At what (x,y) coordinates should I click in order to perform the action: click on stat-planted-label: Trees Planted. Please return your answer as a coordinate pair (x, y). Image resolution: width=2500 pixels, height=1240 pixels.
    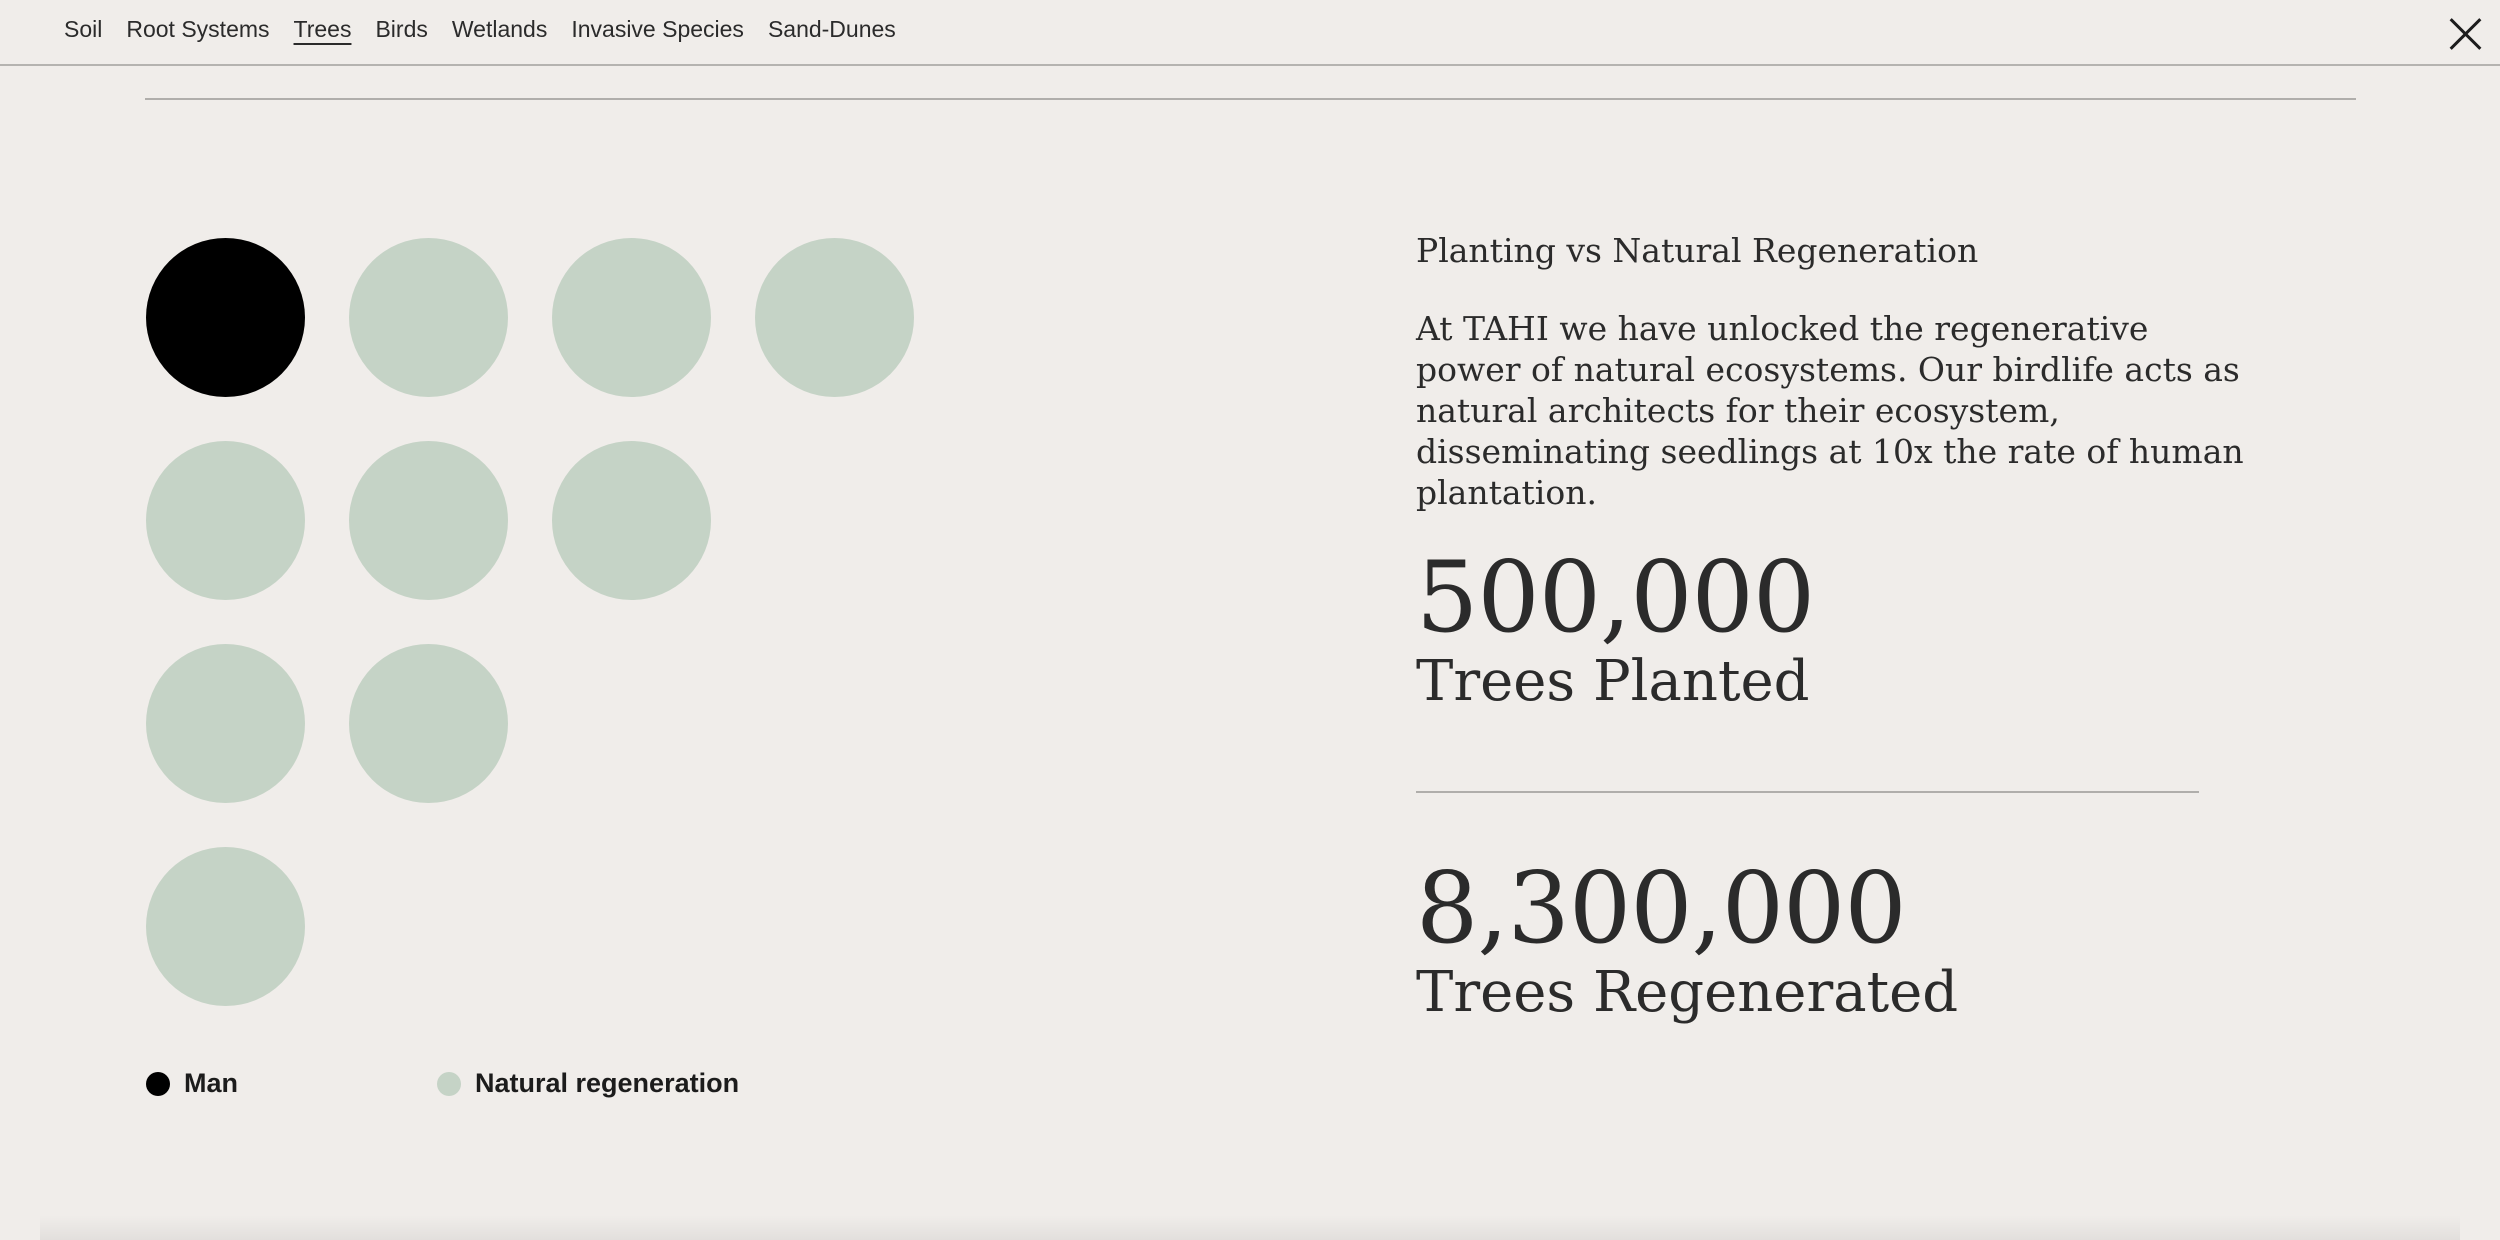
    Looking at the image, I should click on (1613, 681).